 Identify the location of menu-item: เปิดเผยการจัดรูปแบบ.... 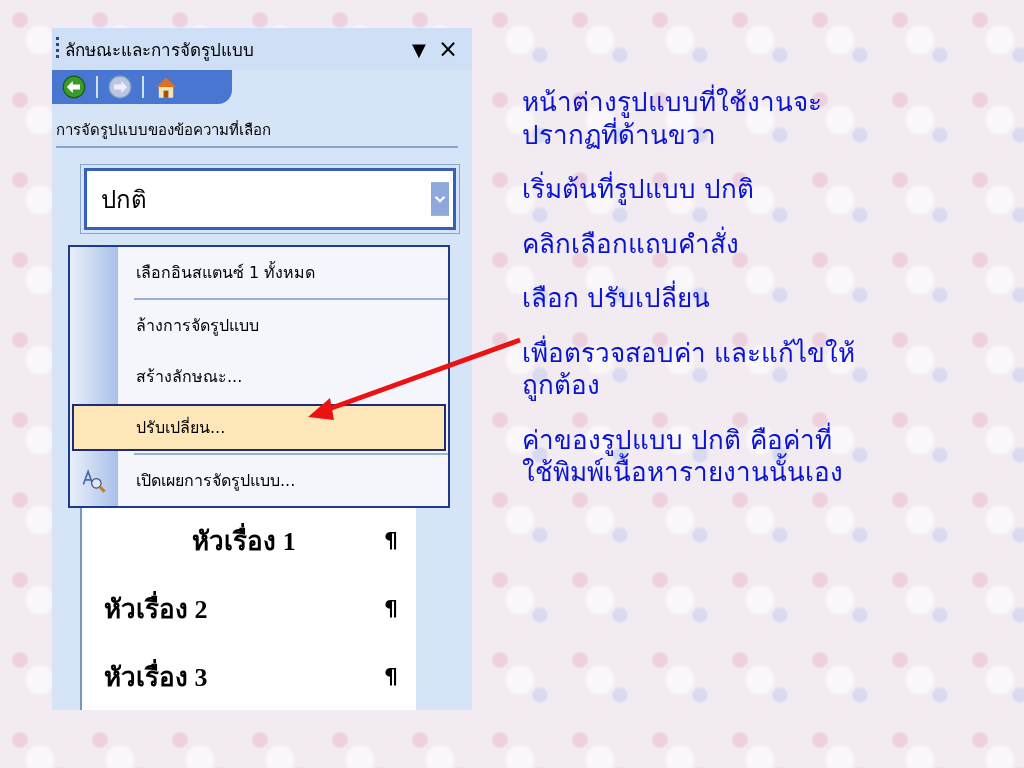
(282, 480).